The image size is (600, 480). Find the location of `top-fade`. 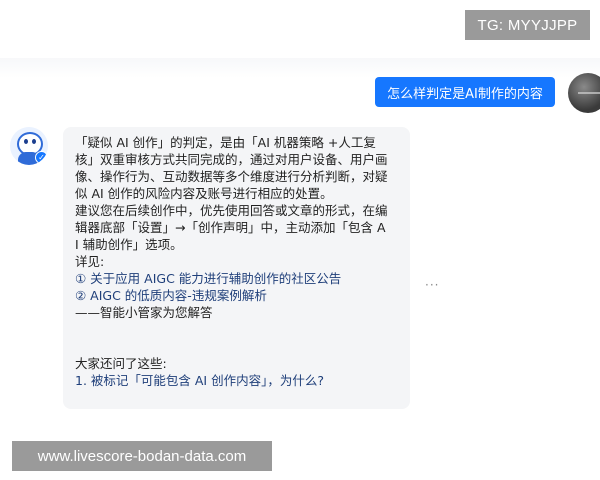

top-fade is located at coordinates (300, 68).